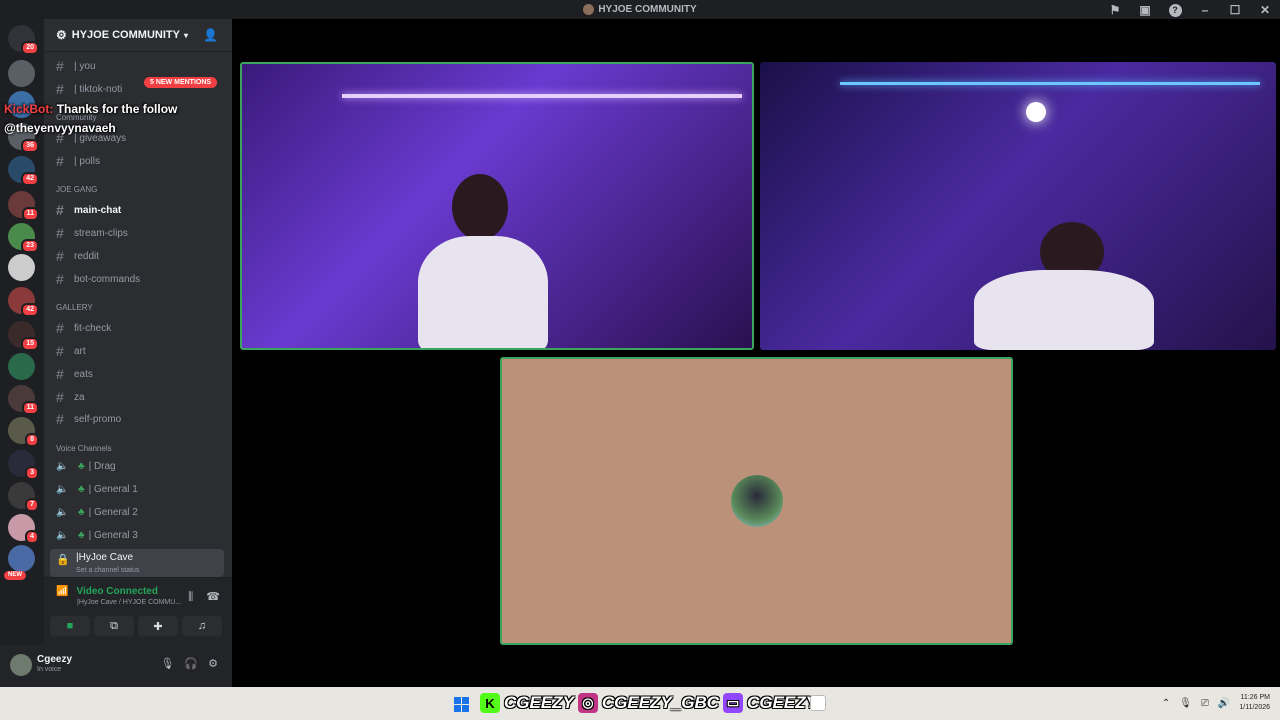 Image resolution: width=1280 pixels, height=720 pixels. What do you see at coordinates (23, 497) in the screenshot?
I see `server-icon: 7` at bounding box center [23, 497].